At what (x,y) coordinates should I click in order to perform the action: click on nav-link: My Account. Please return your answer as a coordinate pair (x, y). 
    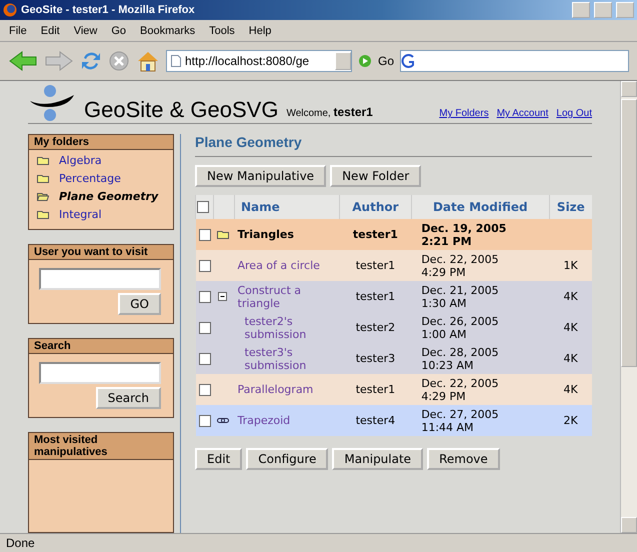
    Looking at the image, I should click on (522, 113).